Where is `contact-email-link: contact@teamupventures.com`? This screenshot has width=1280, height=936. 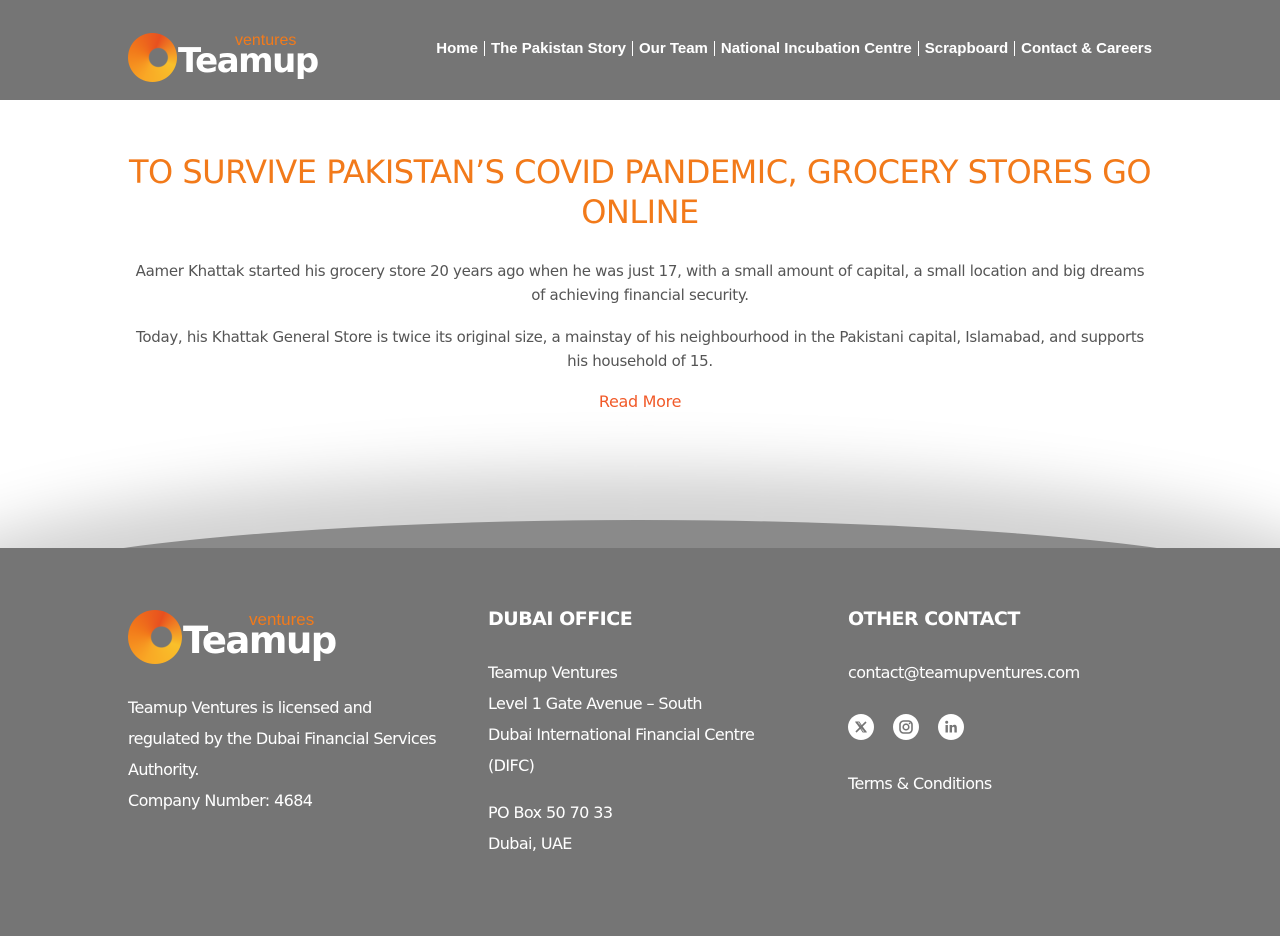 contact-email-link: contact@teamupventures.com is located at coordinates (964, 672).